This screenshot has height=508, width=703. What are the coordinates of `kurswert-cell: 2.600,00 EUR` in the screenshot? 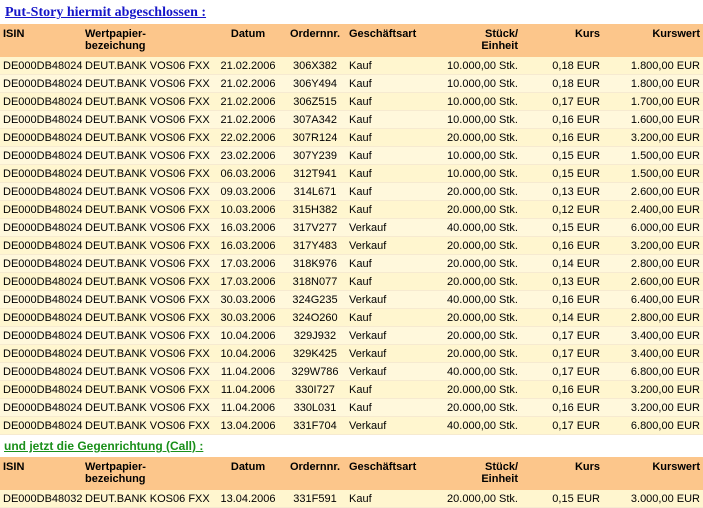 It's located at (653, 281).